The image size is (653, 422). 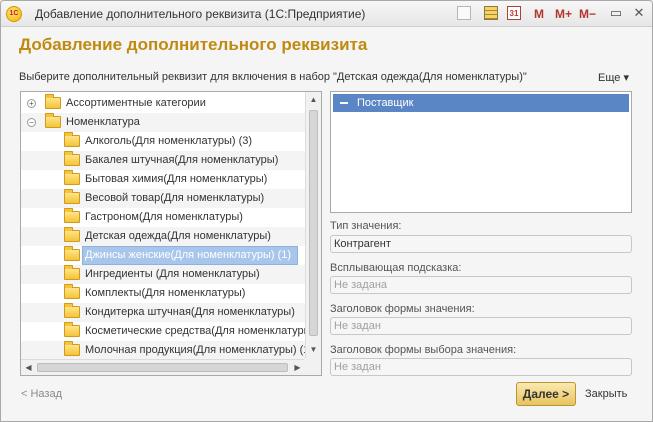 I want to click on tree-item: Алкоголь(Для номенклатуры) (3), so click(x=163, y=141).